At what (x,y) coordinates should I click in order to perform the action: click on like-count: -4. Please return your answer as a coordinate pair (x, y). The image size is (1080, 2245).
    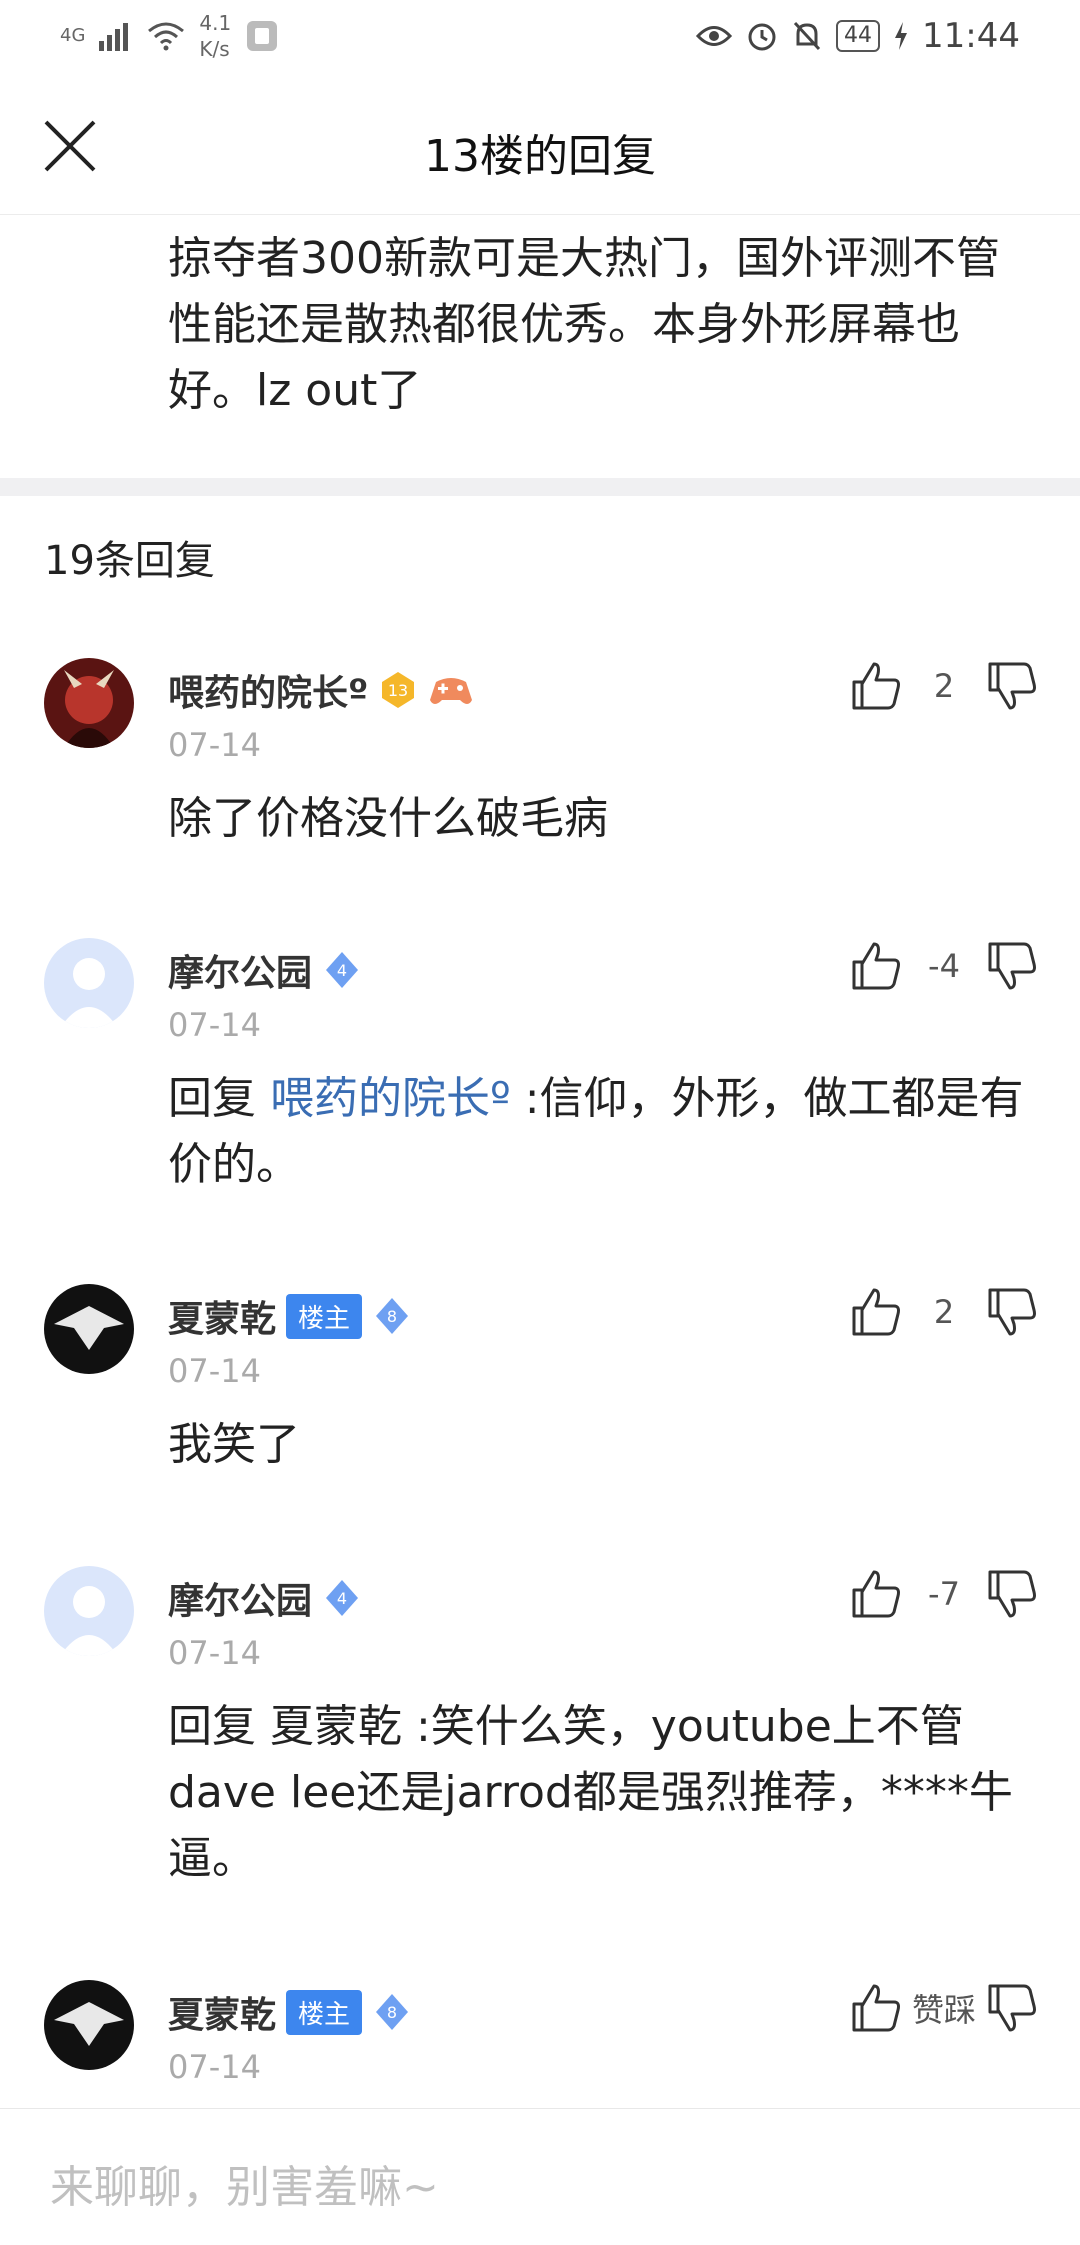
    Looking at the image, I should click on (944, 966).